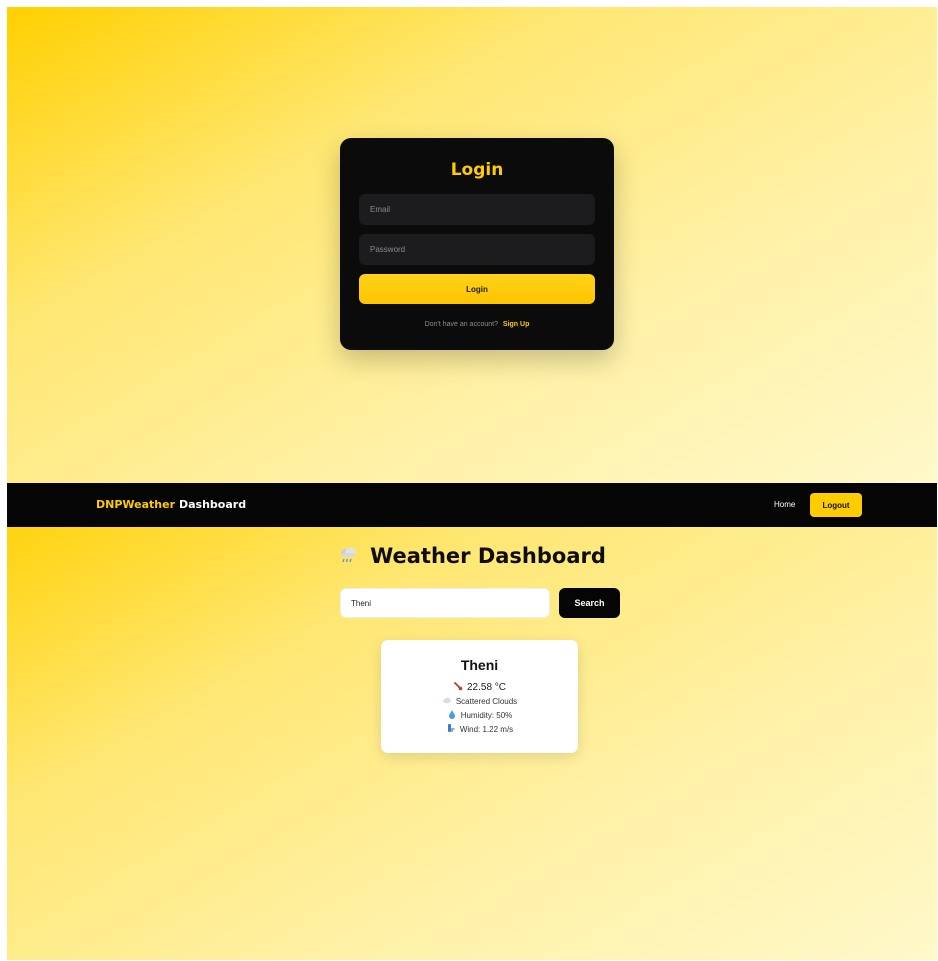 Image resolution: width=938 pixels, height=961 pixels. I want to click on signup-line: Don't have an account? Sign Up, so click(477, 324).